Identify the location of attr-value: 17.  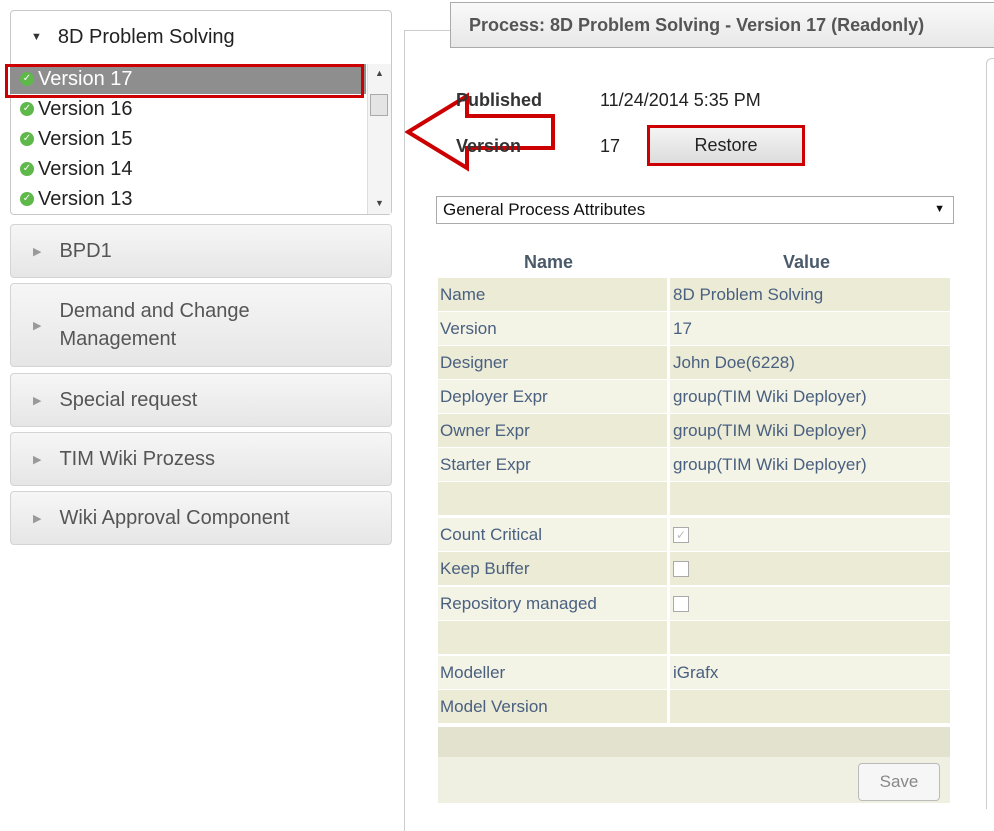
(810, 328).